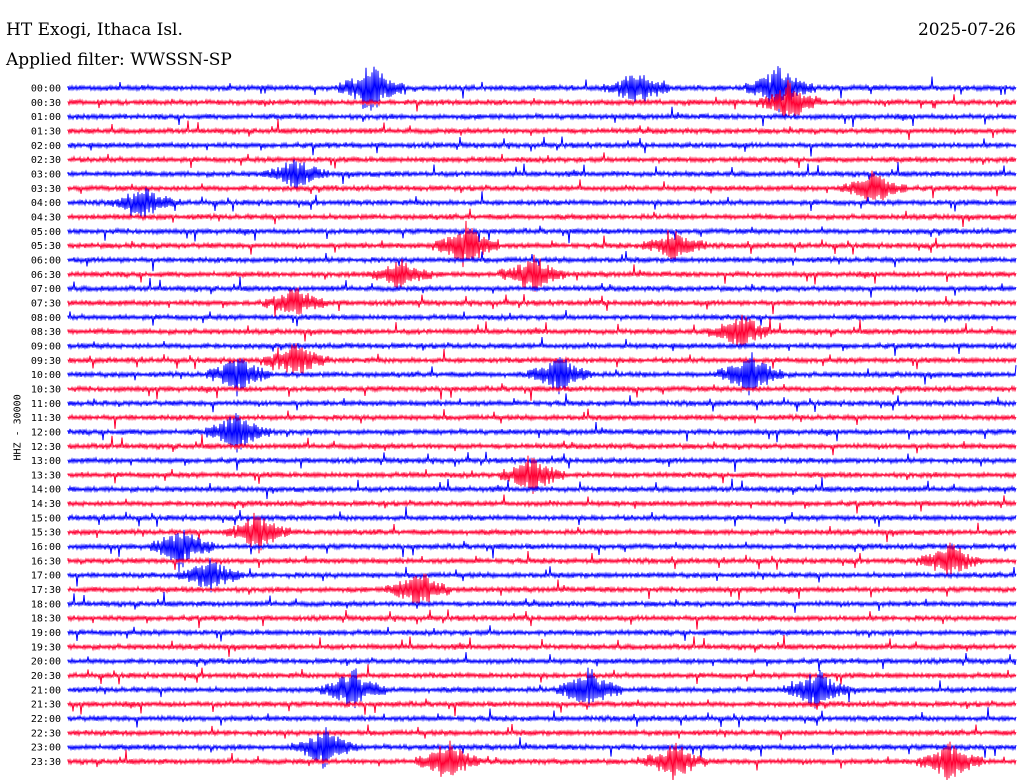  Describe the element at coordinates (46, 748) in the screenshot. I see `row-time-label: 23:00` at that location.